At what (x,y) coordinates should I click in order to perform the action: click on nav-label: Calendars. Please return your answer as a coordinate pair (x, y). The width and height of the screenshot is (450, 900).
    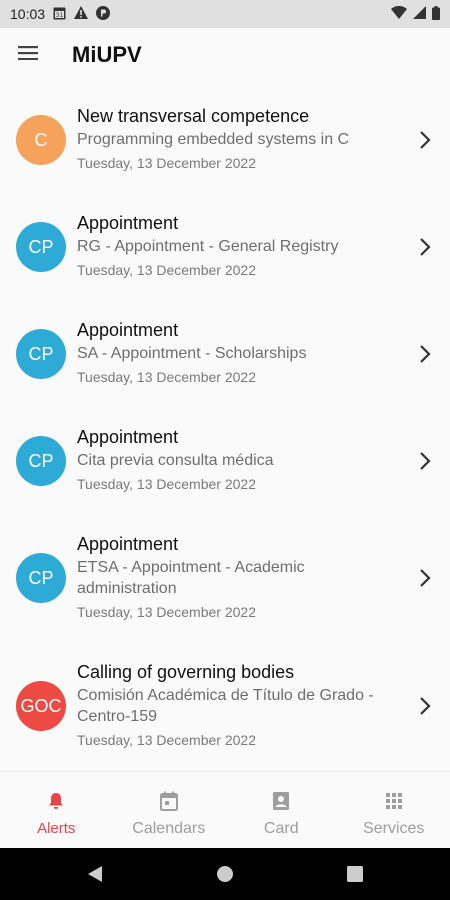
    Looking at the image, I should click on (169, 828).